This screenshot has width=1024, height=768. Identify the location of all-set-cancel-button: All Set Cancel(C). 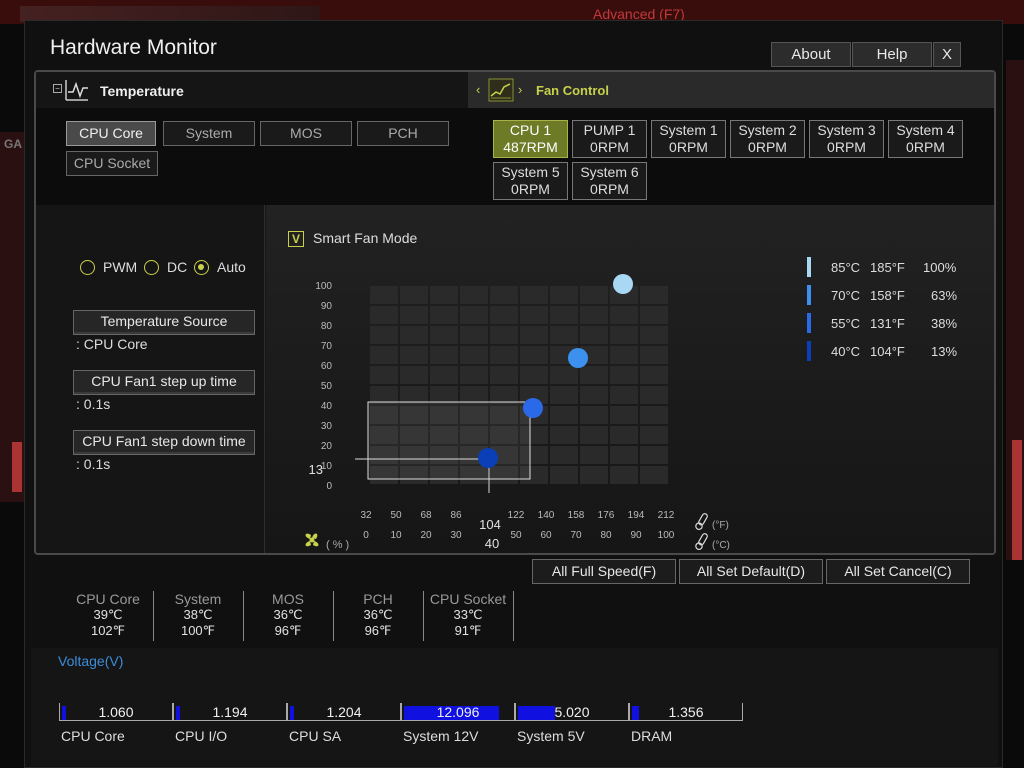
(898, 571).